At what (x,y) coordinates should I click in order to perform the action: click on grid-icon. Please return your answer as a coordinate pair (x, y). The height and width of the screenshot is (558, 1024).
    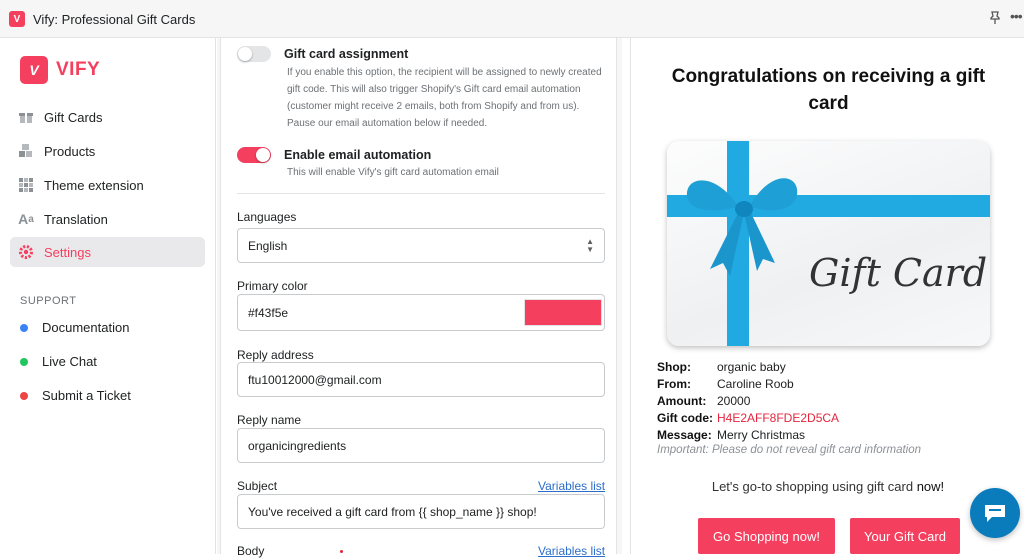
    Looking at the image, I should click on (26, 185).